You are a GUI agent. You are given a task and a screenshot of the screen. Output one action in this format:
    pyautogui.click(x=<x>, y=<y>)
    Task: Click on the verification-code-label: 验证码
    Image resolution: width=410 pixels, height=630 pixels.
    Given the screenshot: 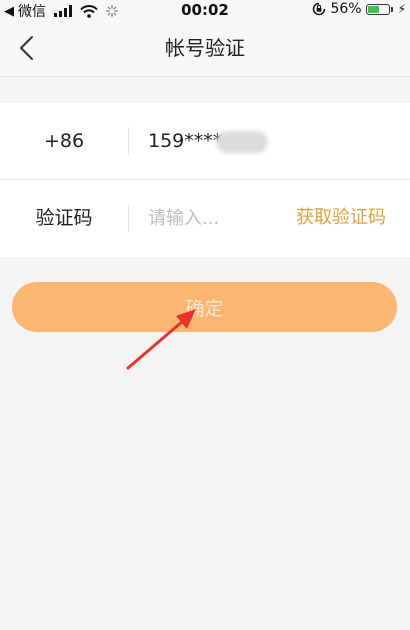 What is the action you would take?
    pyautogui.click(x=64, y=218)
    